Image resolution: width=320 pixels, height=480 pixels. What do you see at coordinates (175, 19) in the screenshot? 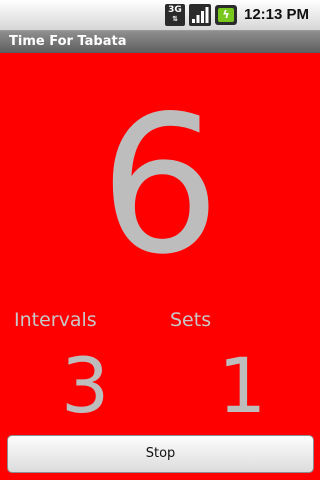
I see `data-arrows-icon: ⇅` at bounding box center [175, 19].